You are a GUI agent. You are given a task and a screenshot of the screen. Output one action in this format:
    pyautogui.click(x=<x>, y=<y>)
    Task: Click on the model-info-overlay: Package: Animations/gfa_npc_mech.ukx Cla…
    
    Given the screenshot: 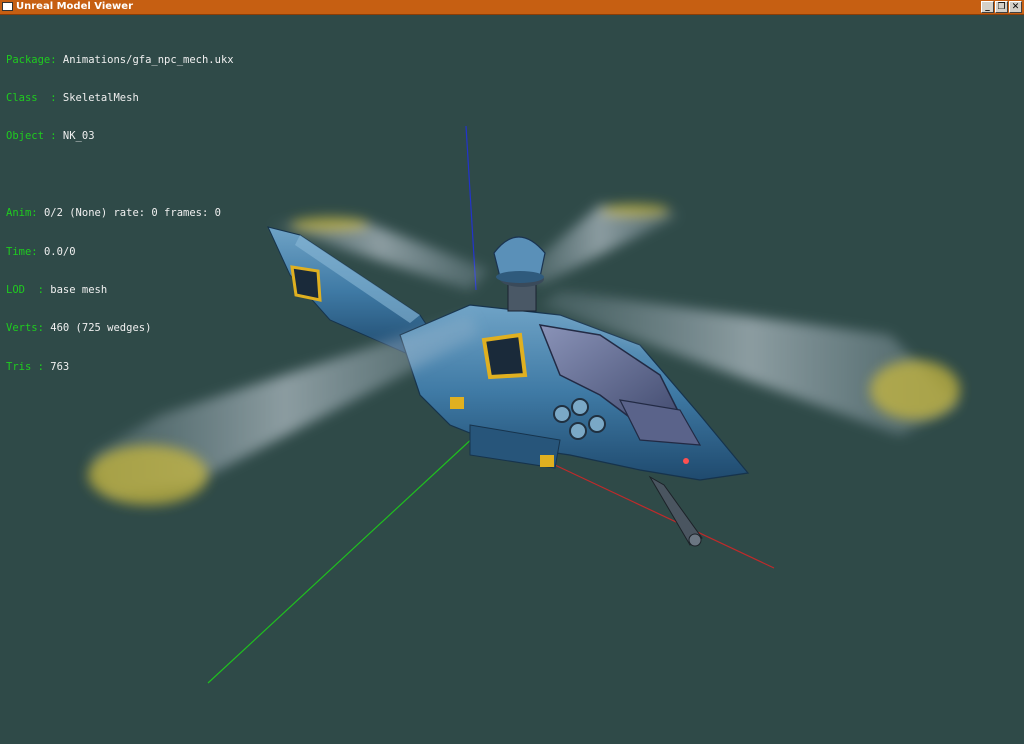 What is the action you would take?
    pyautogui.click(x=120, y=213)
    